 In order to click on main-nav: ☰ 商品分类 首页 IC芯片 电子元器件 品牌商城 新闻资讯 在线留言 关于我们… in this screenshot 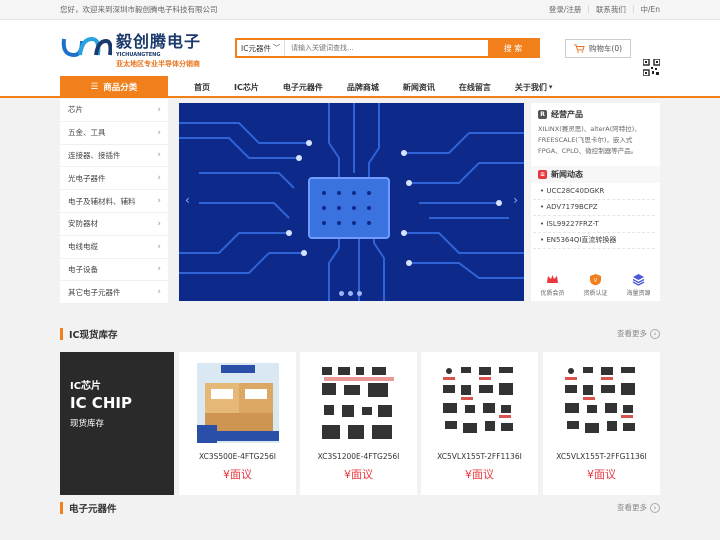, I will do `click(360, 87)`.